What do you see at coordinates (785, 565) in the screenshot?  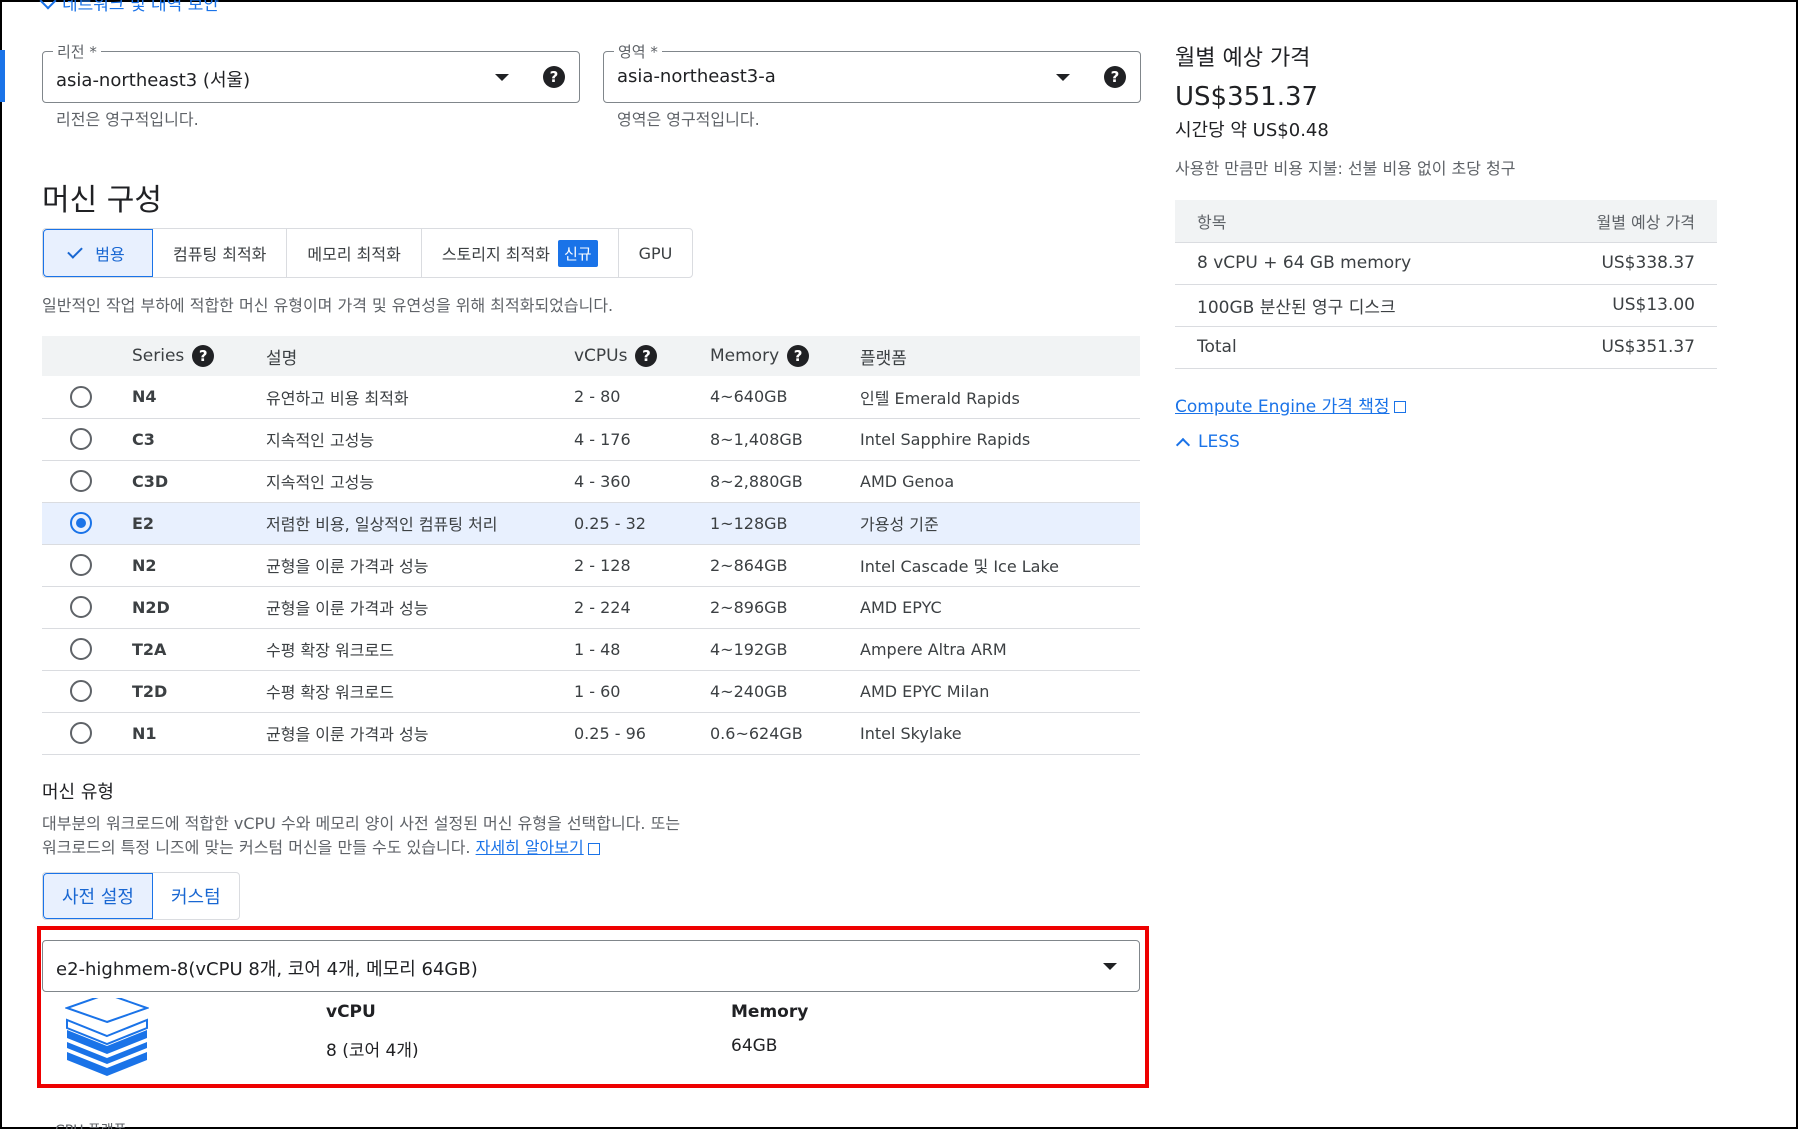 I see `series-memory: 2~864GB` at bounding box center [785, 565].